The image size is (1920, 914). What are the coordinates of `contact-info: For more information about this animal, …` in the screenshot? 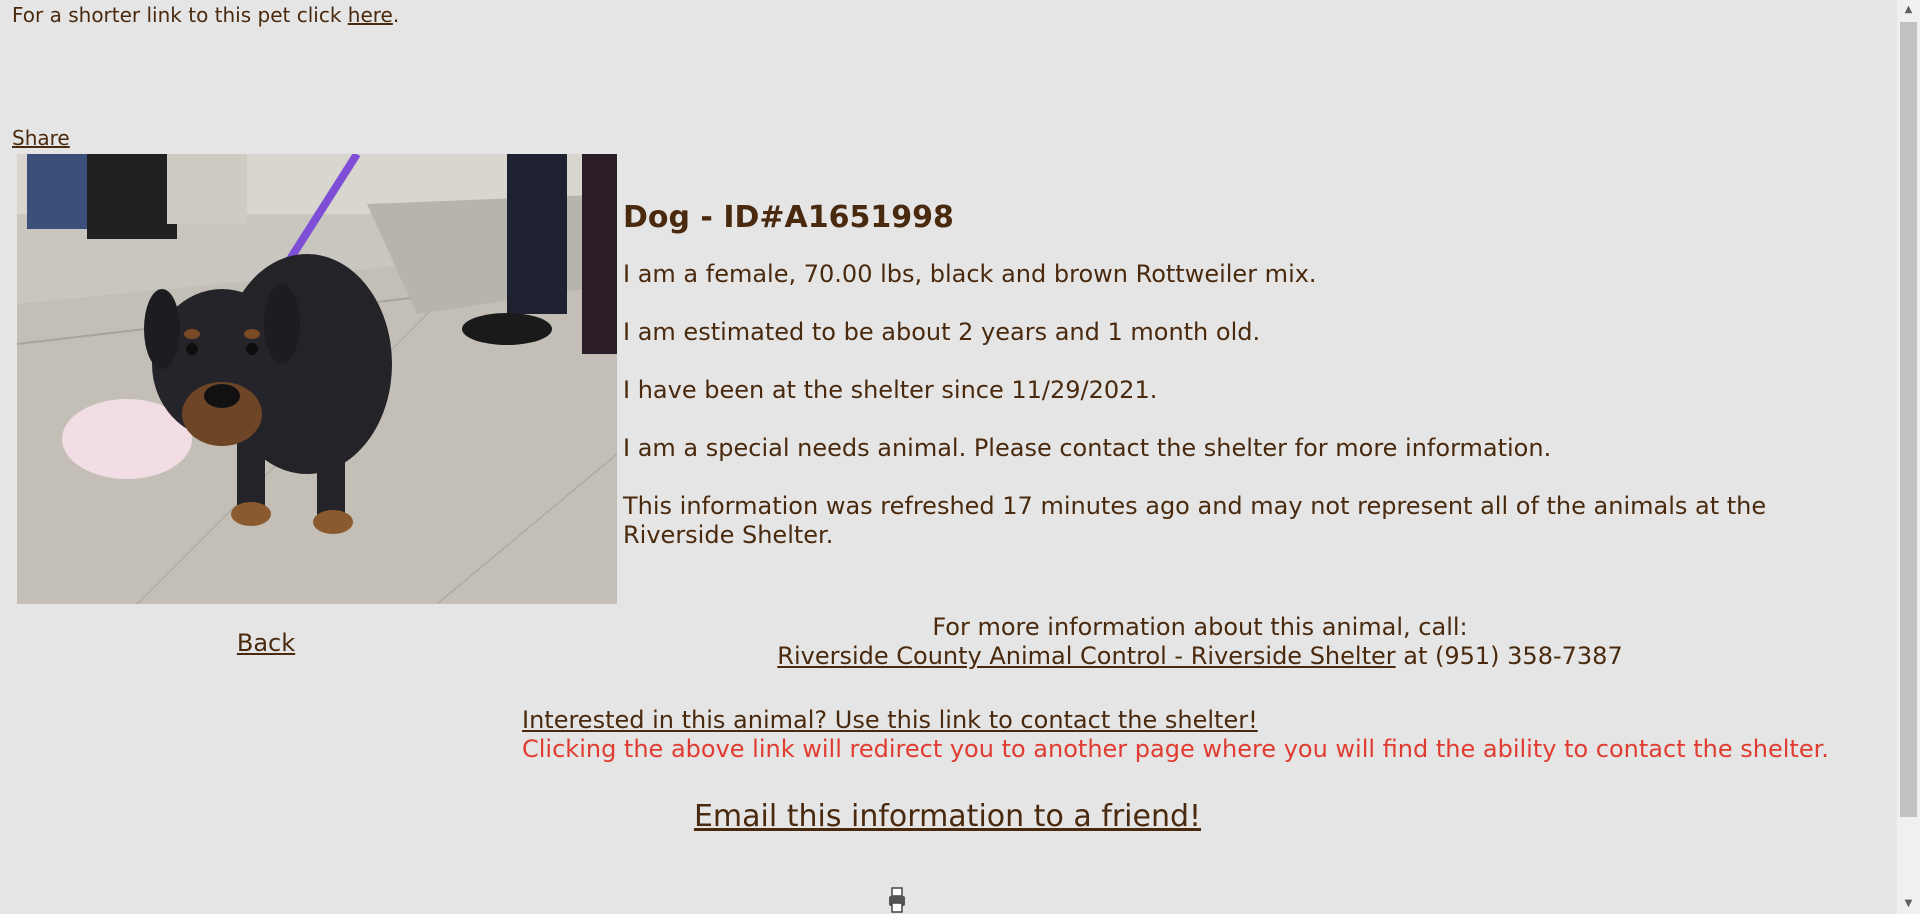 It's located at (1200, 642).